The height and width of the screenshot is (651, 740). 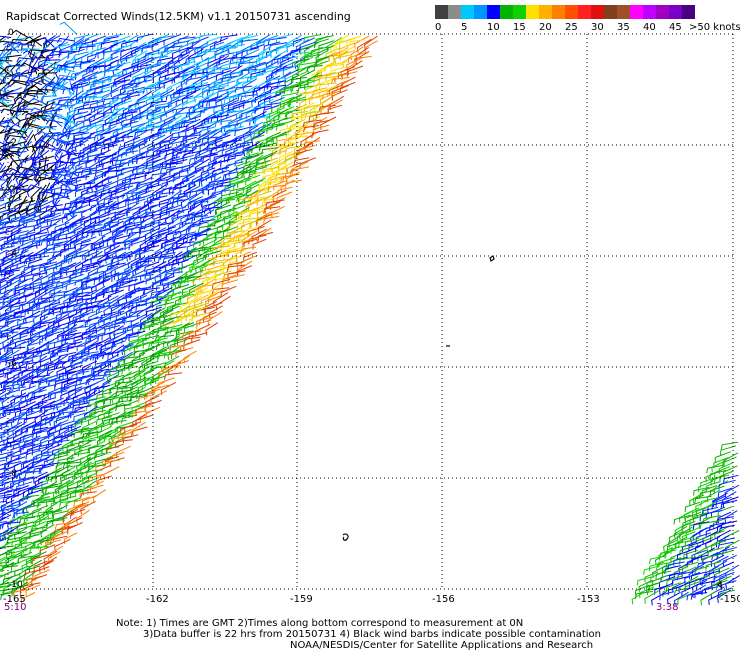 I want to click on x-tick-label: -153, so click(x=588, y=599).